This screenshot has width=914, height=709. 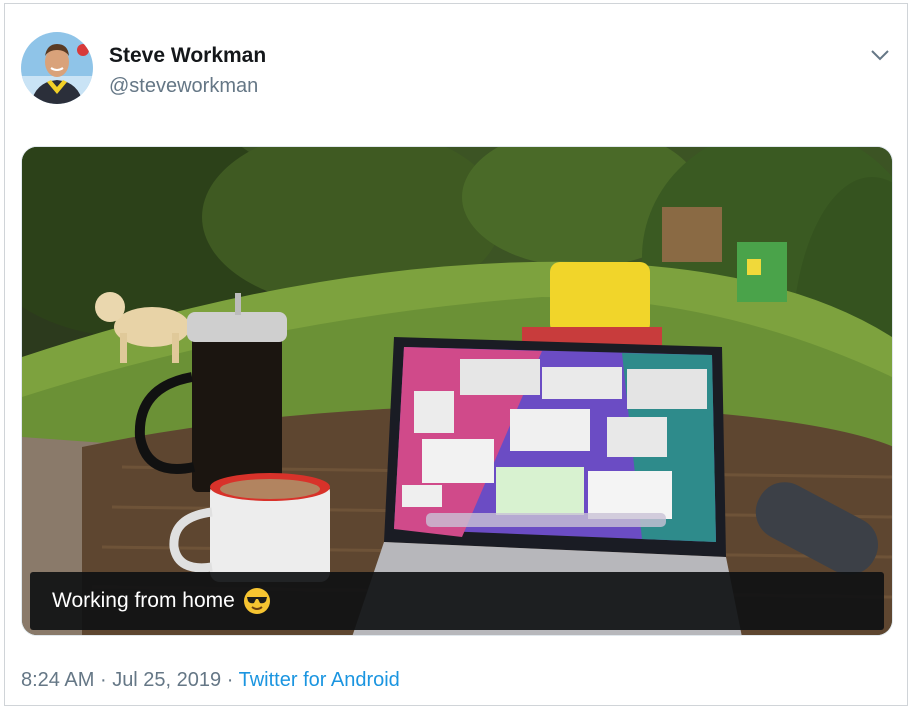 What do you see at coordinates (57, 68) in the screenshot?
I see `avatar` at bounding box center [57, 68].